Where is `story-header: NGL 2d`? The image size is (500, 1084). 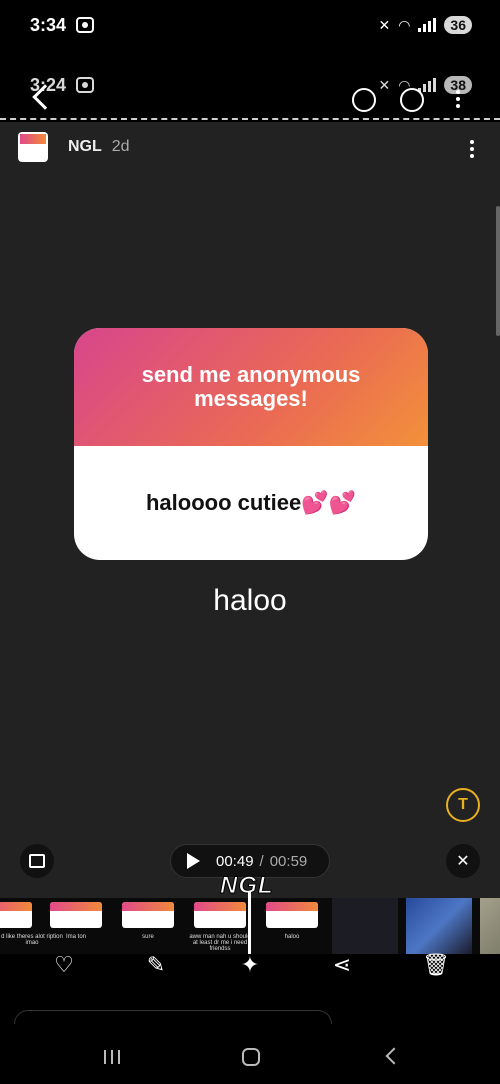
story-header: NGL 2d is located at coordinates (74, 147).